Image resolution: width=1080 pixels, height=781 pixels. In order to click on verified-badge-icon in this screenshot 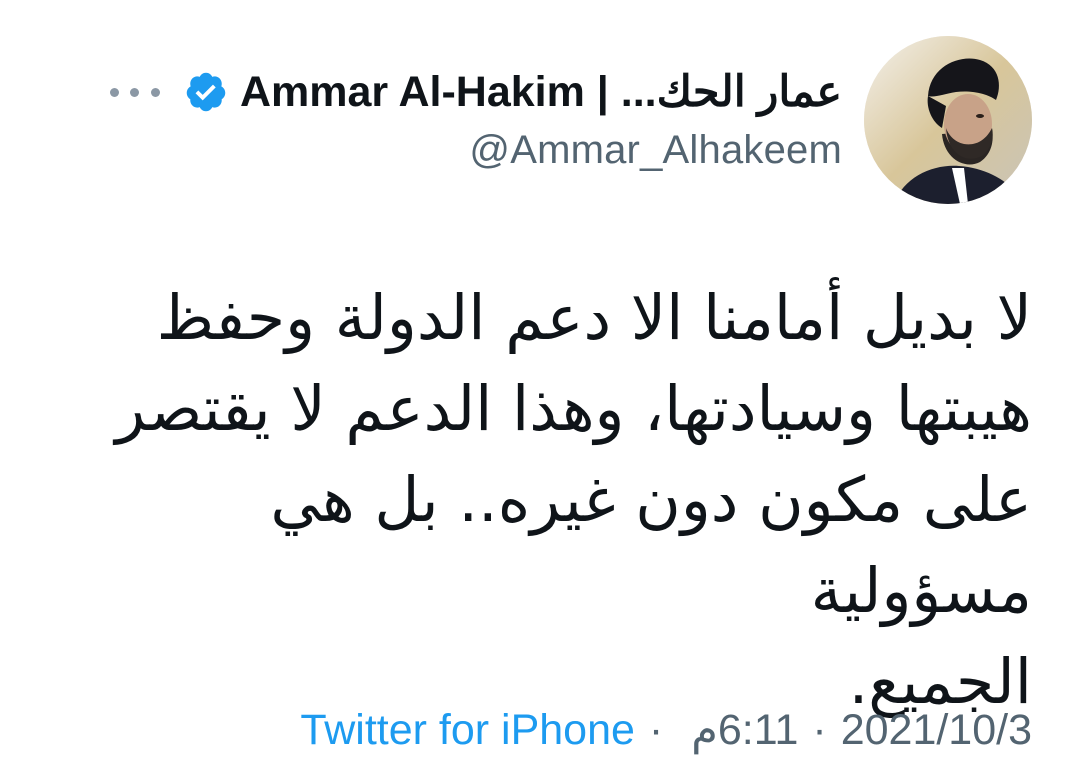, I will do `click(206, 92)`.